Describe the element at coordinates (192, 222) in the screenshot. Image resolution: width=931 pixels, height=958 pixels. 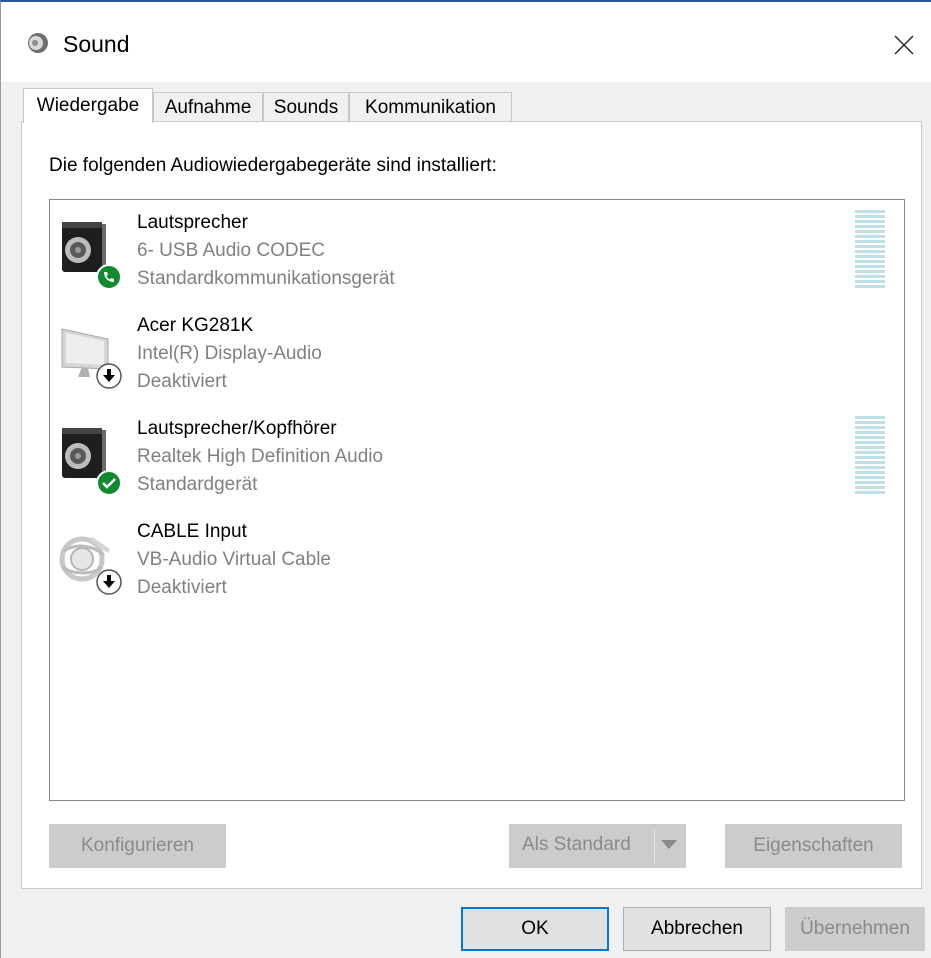
I see `device-name: Lautsprecher` at that location.